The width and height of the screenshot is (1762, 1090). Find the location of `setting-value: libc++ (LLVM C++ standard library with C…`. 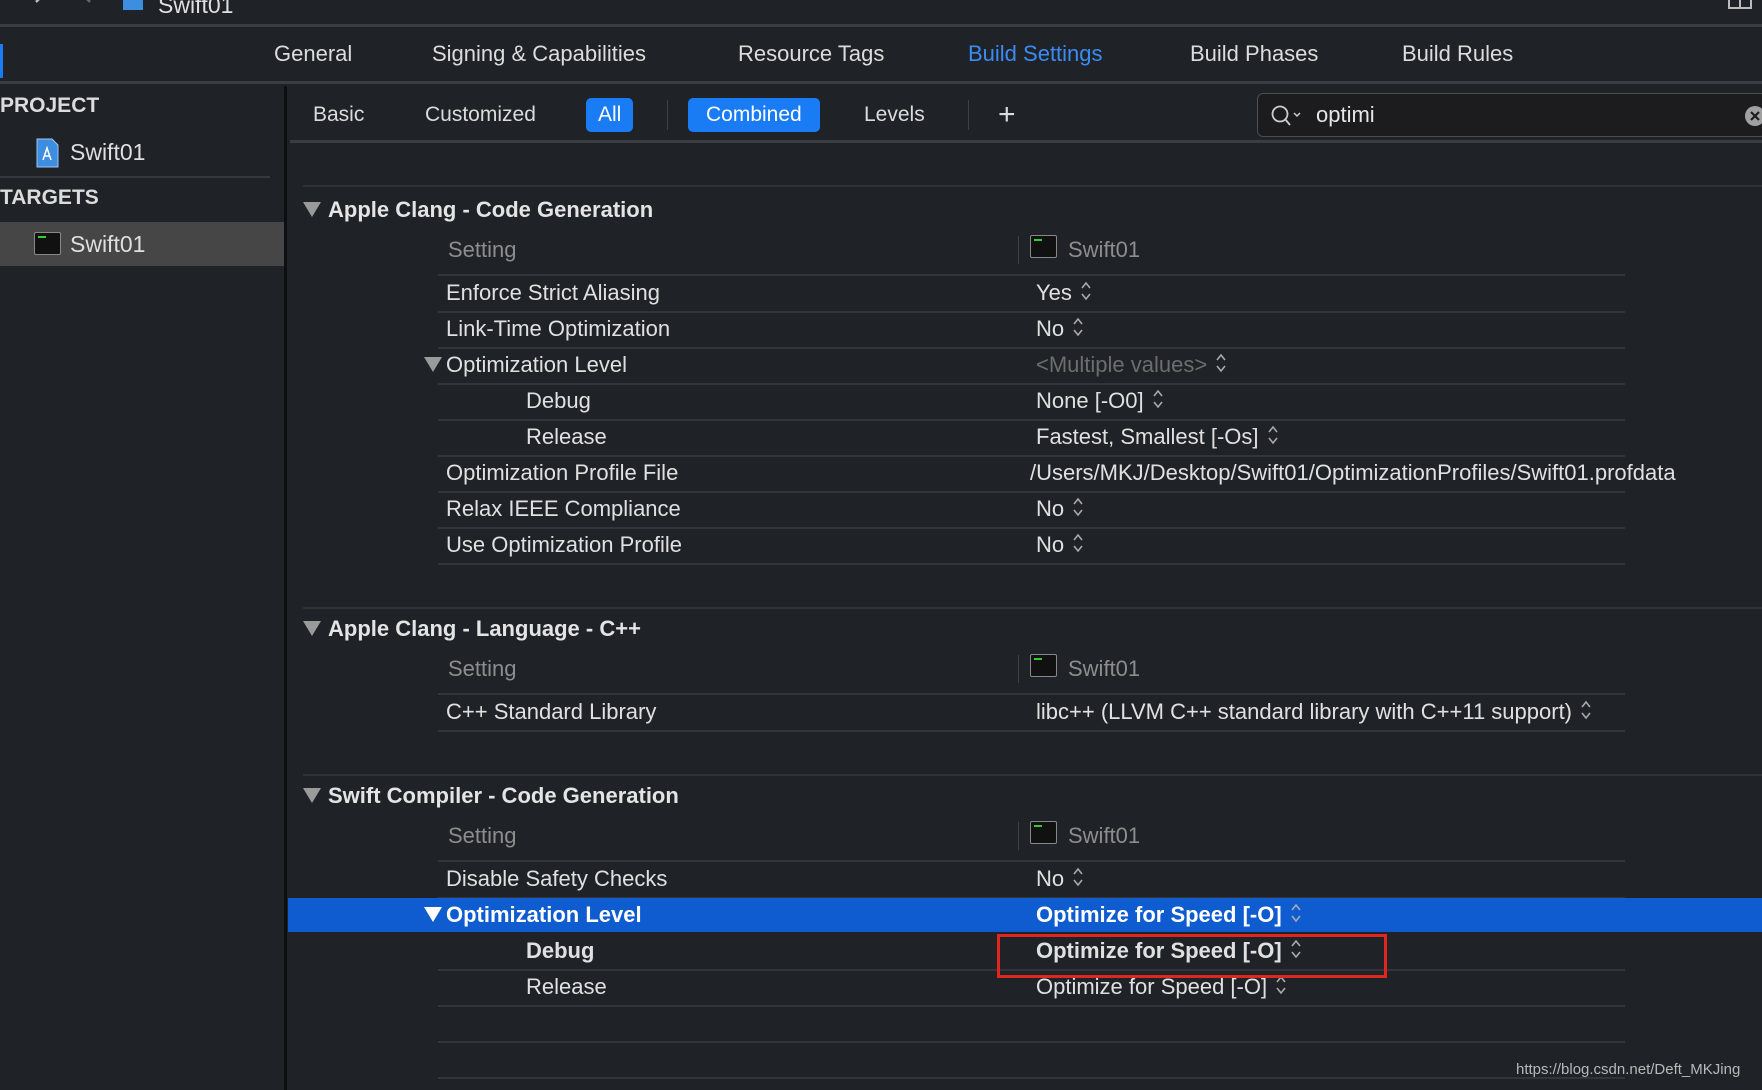

setting-value: libc++ (LLVM C++ standard library with C… is located at coordinates (1314, 712).